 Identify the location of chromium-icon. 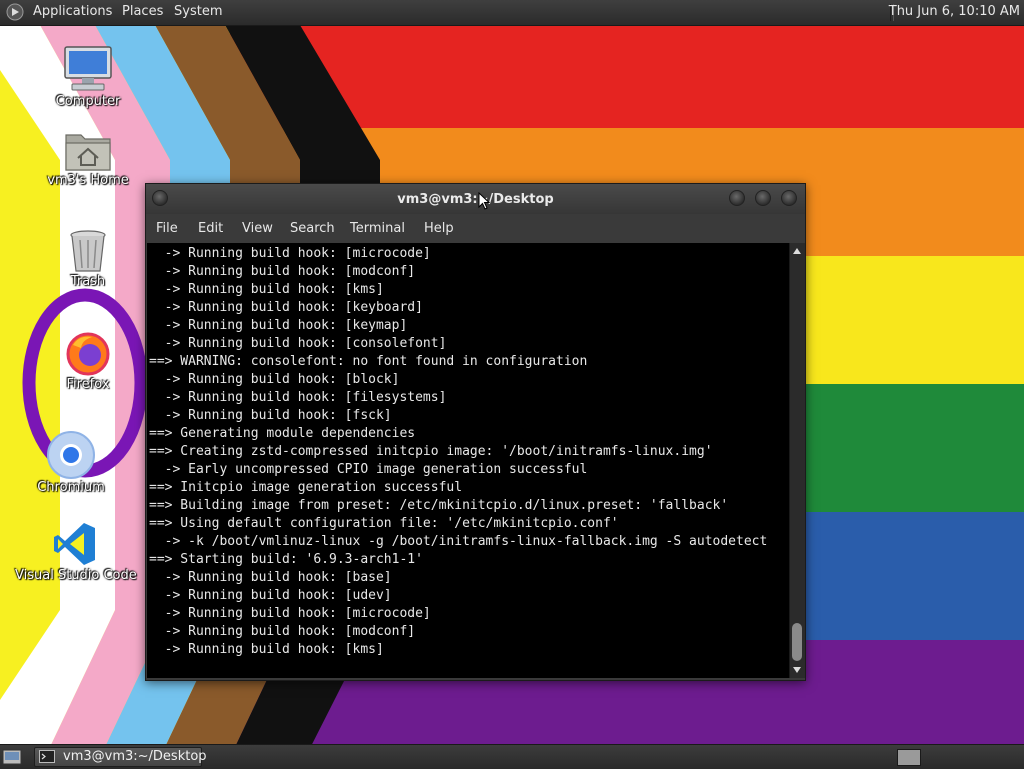
(71, 455).